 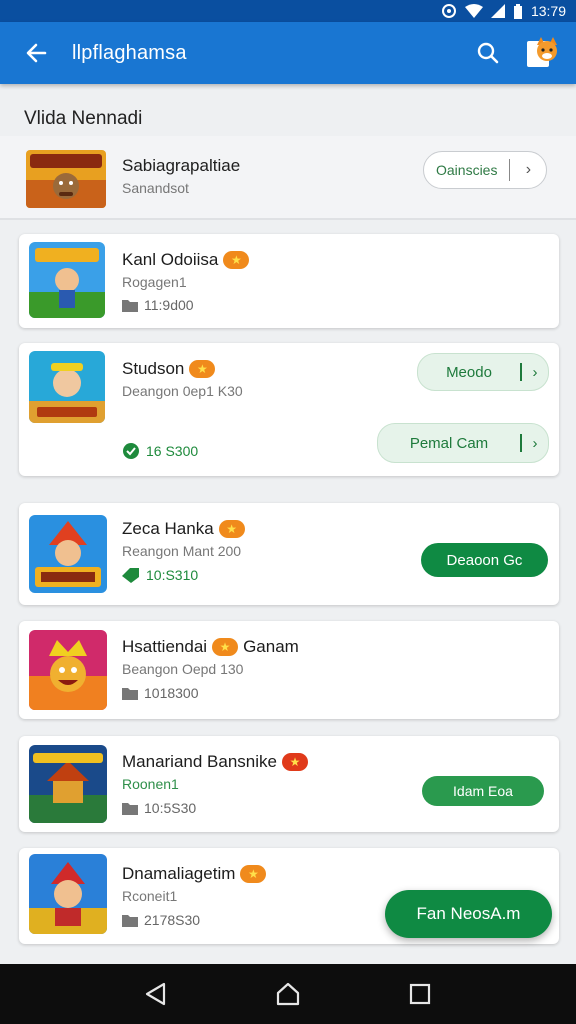 What do you see at coordinates (548, 11) in the screenshot?
I see `status-time: 13:79` at bounding box center [548, 11].